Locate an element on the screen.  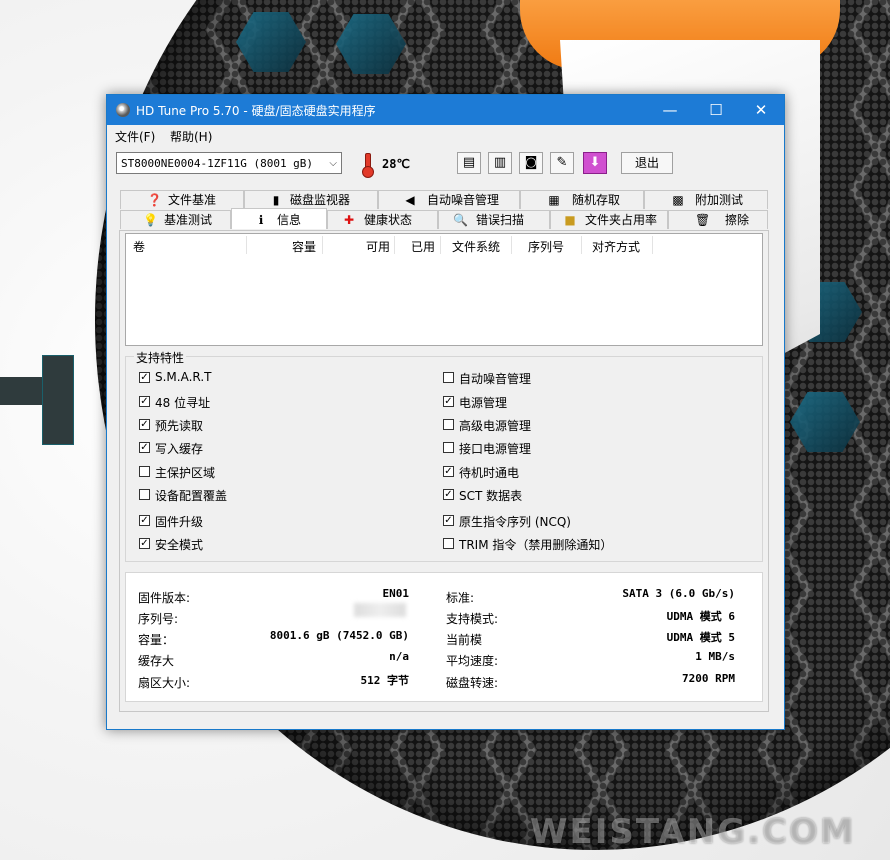
tabs-row-1: ❓ 文件基准 ▮ 磁盘监视器 ◀ 自动噪音管理 ▦ 随机存取 ▩ 附加测试 is located at coordinates (444, 200).